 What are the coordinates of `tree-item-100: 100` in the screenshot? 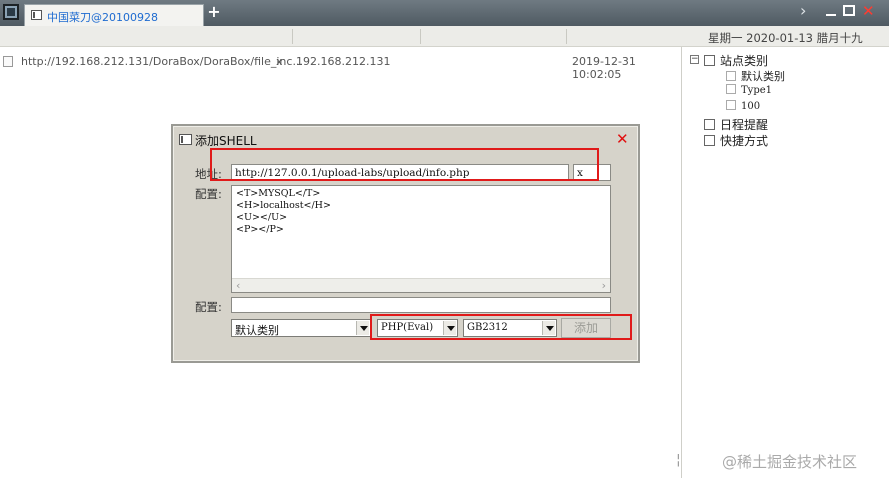 It's located at (743, 106).